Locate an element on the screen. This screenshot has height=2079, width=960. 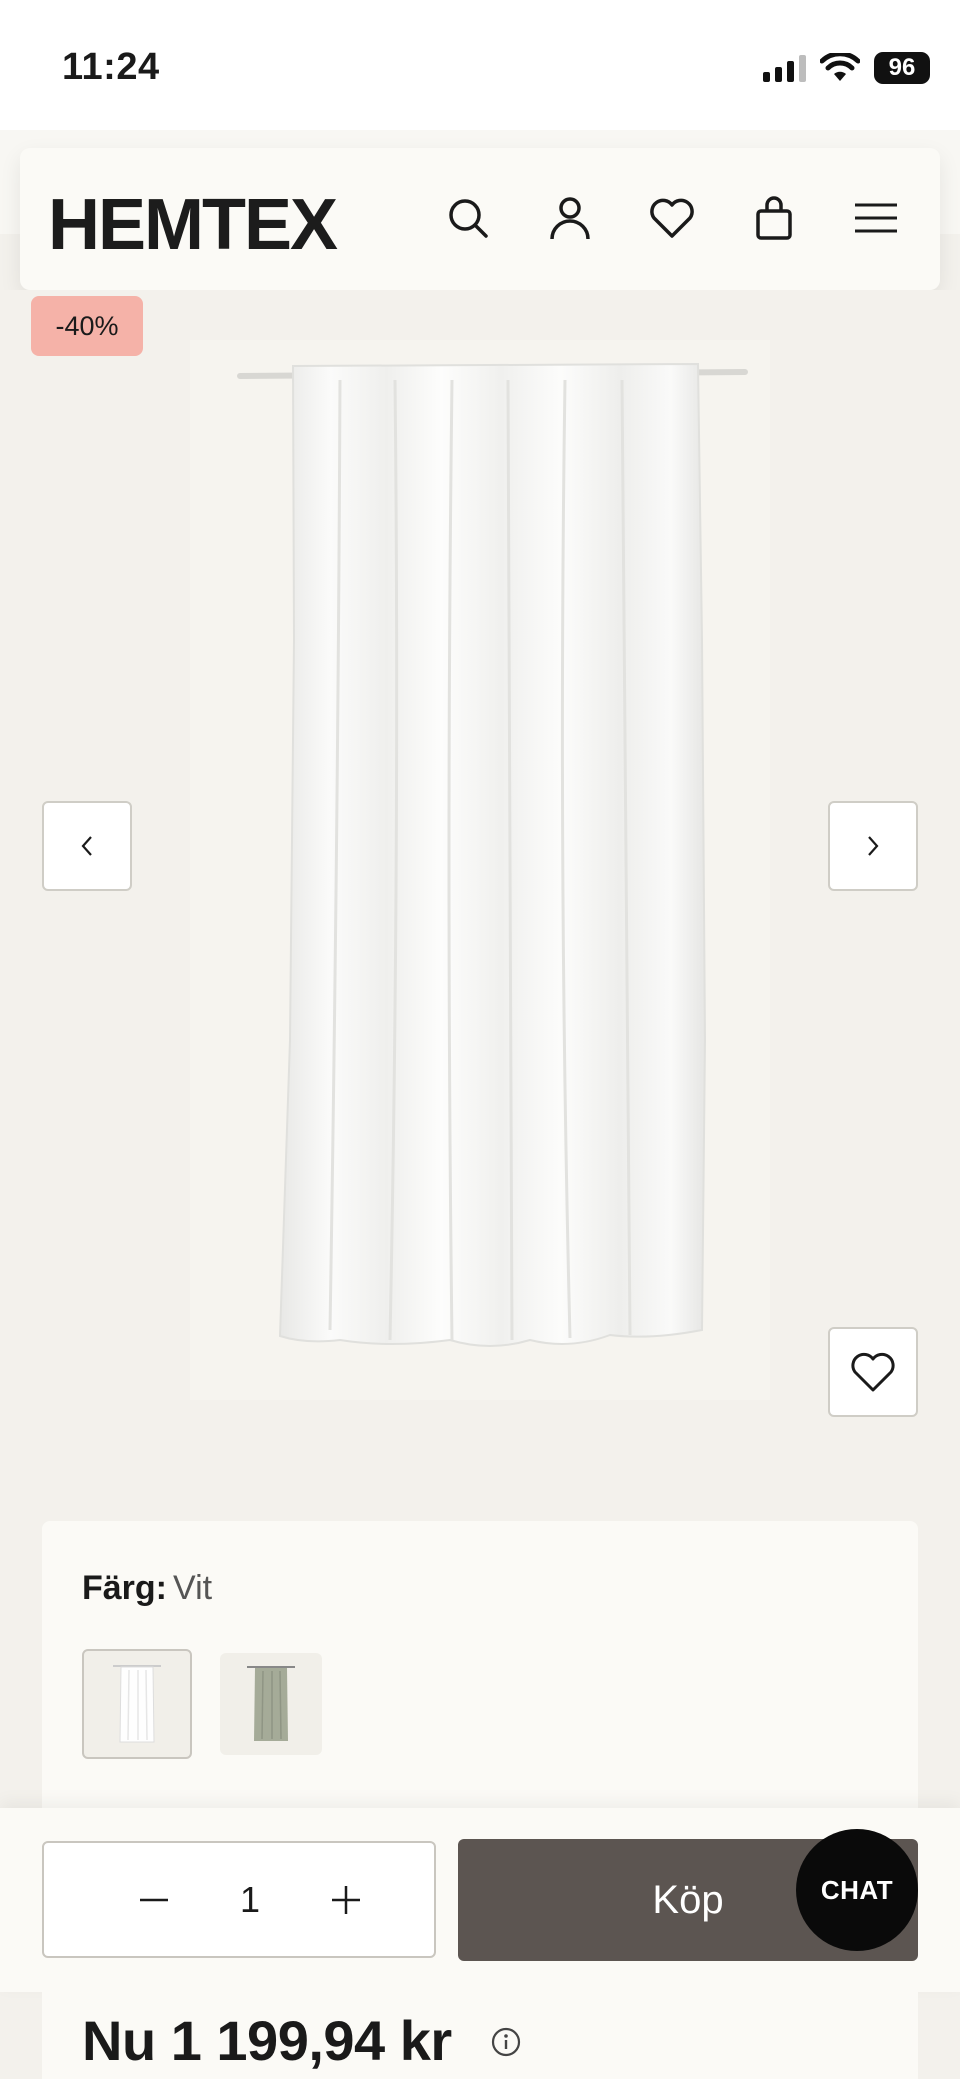
next-image-button is located at coordinates (873, 846).